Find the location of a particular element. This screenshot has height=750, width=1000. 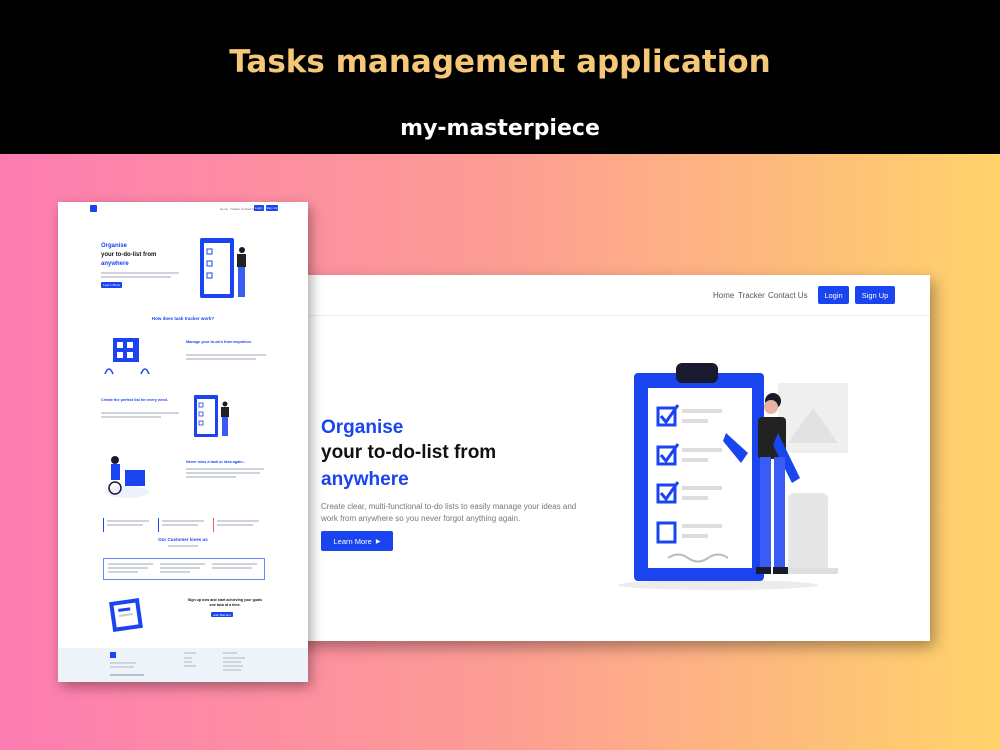

logo-icon is located at coordinates (93, 208).